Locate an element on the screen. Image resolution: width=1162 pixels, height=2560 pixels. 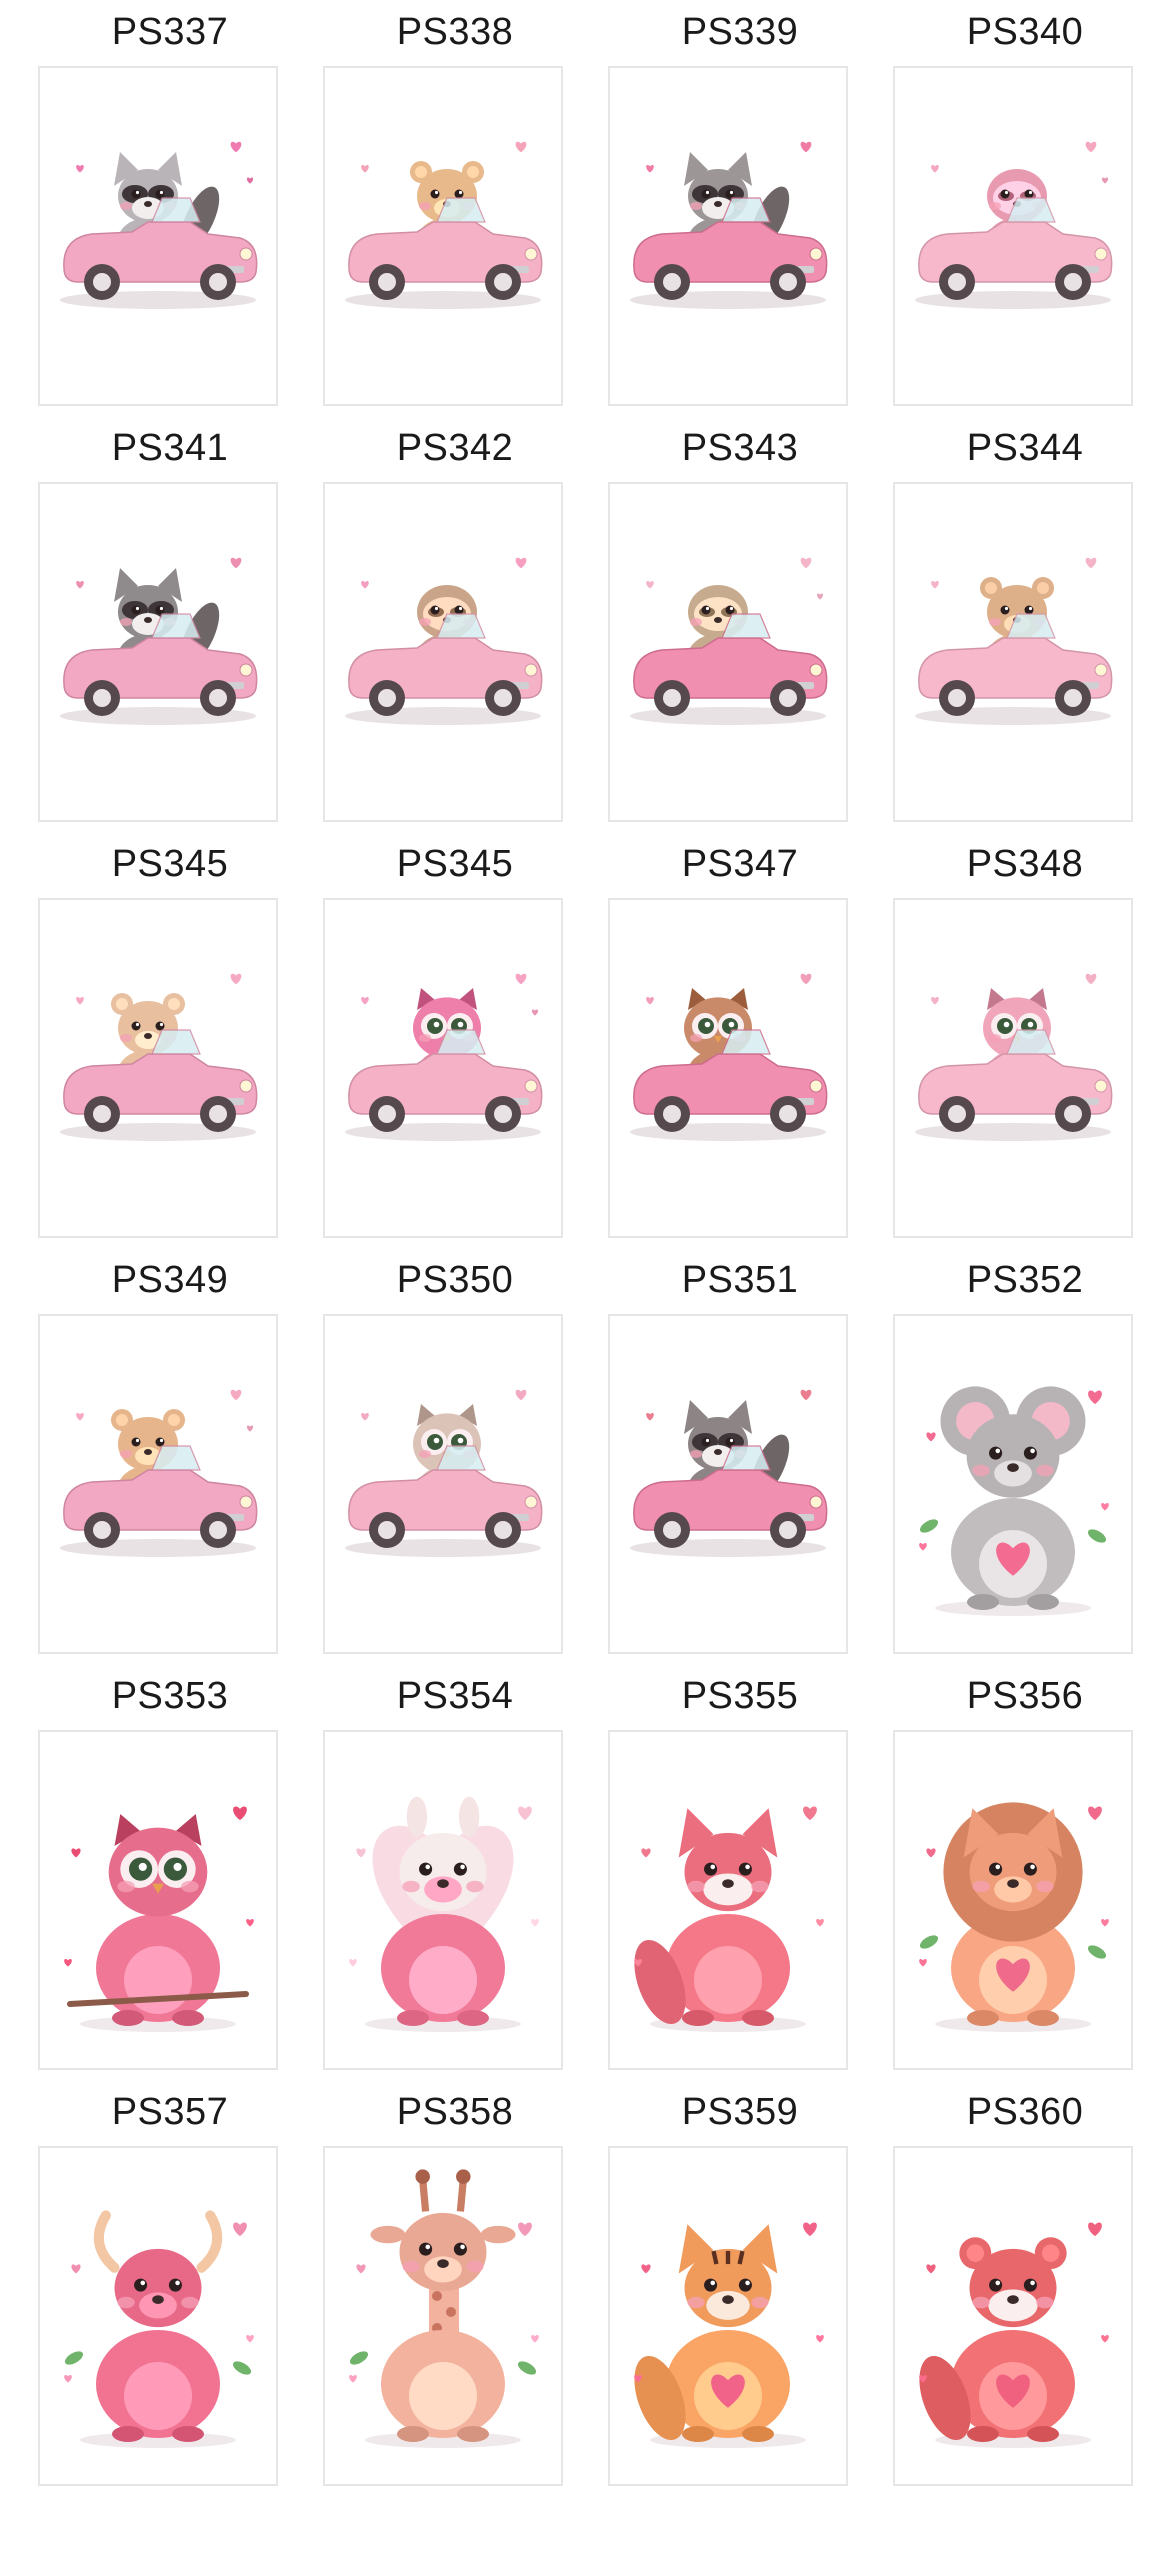
product-card: PS344 is located at coordinates (1022, 624).